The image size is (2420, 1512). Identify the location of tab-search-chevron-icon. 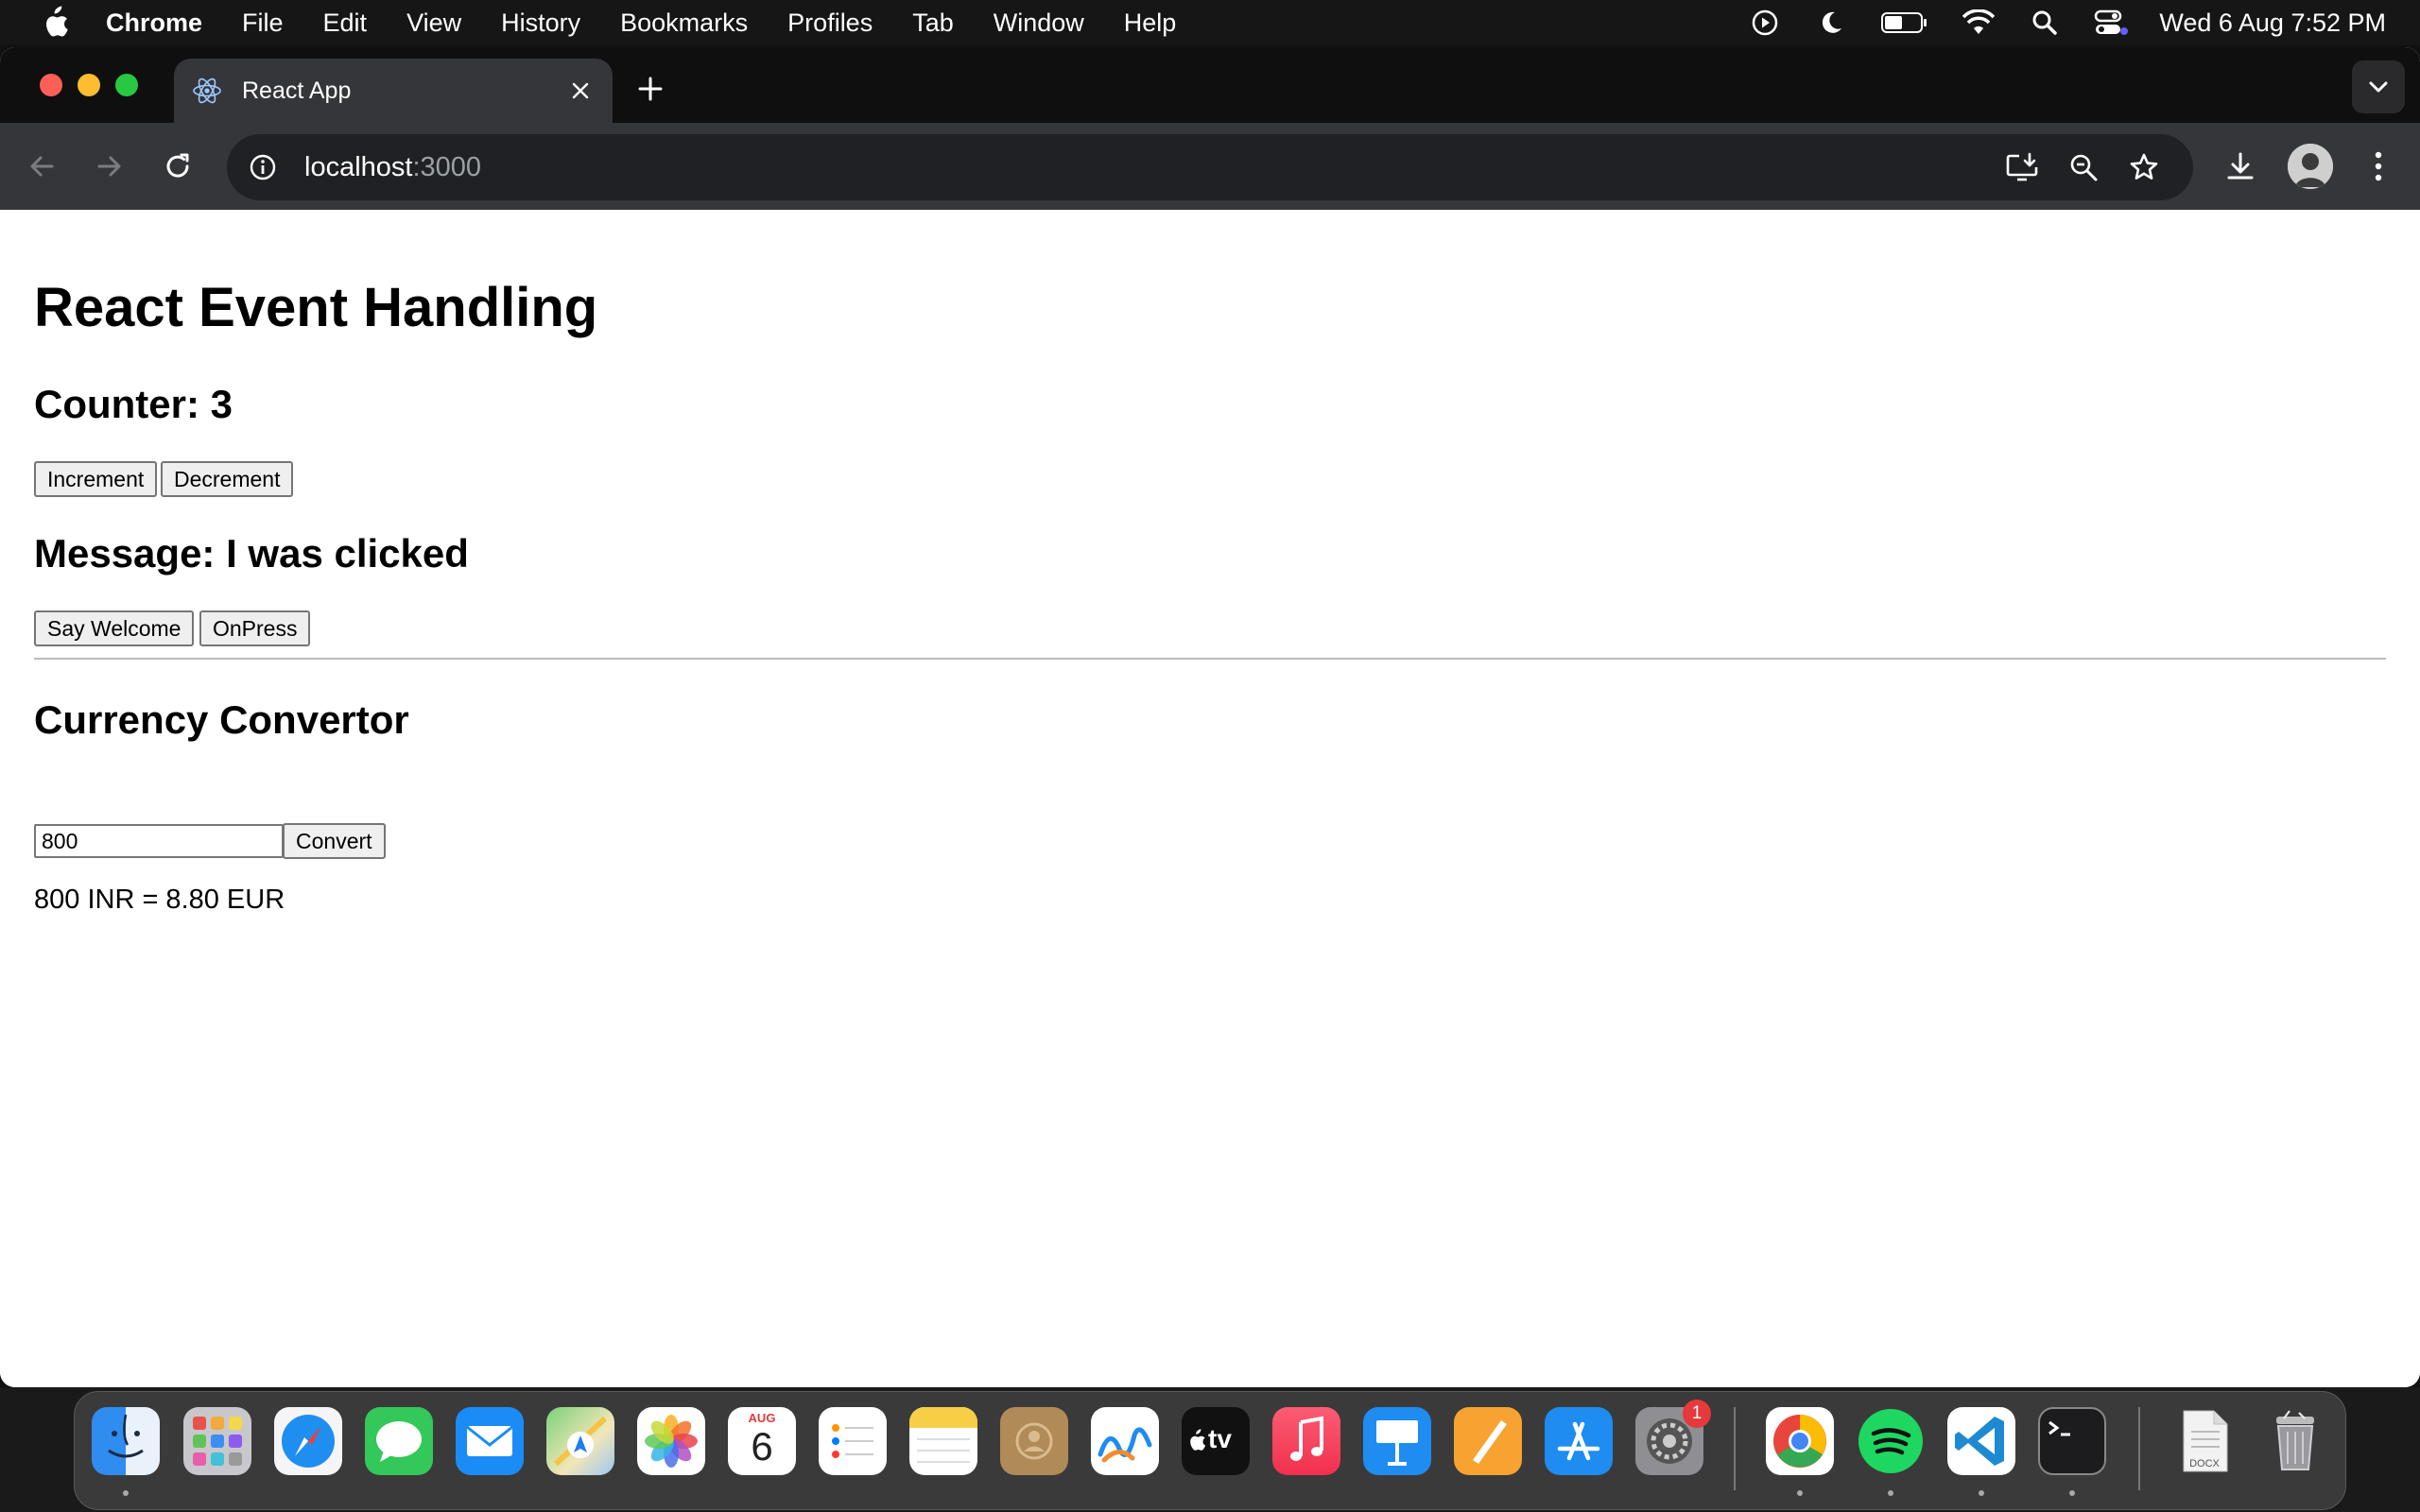
(2378, 86).